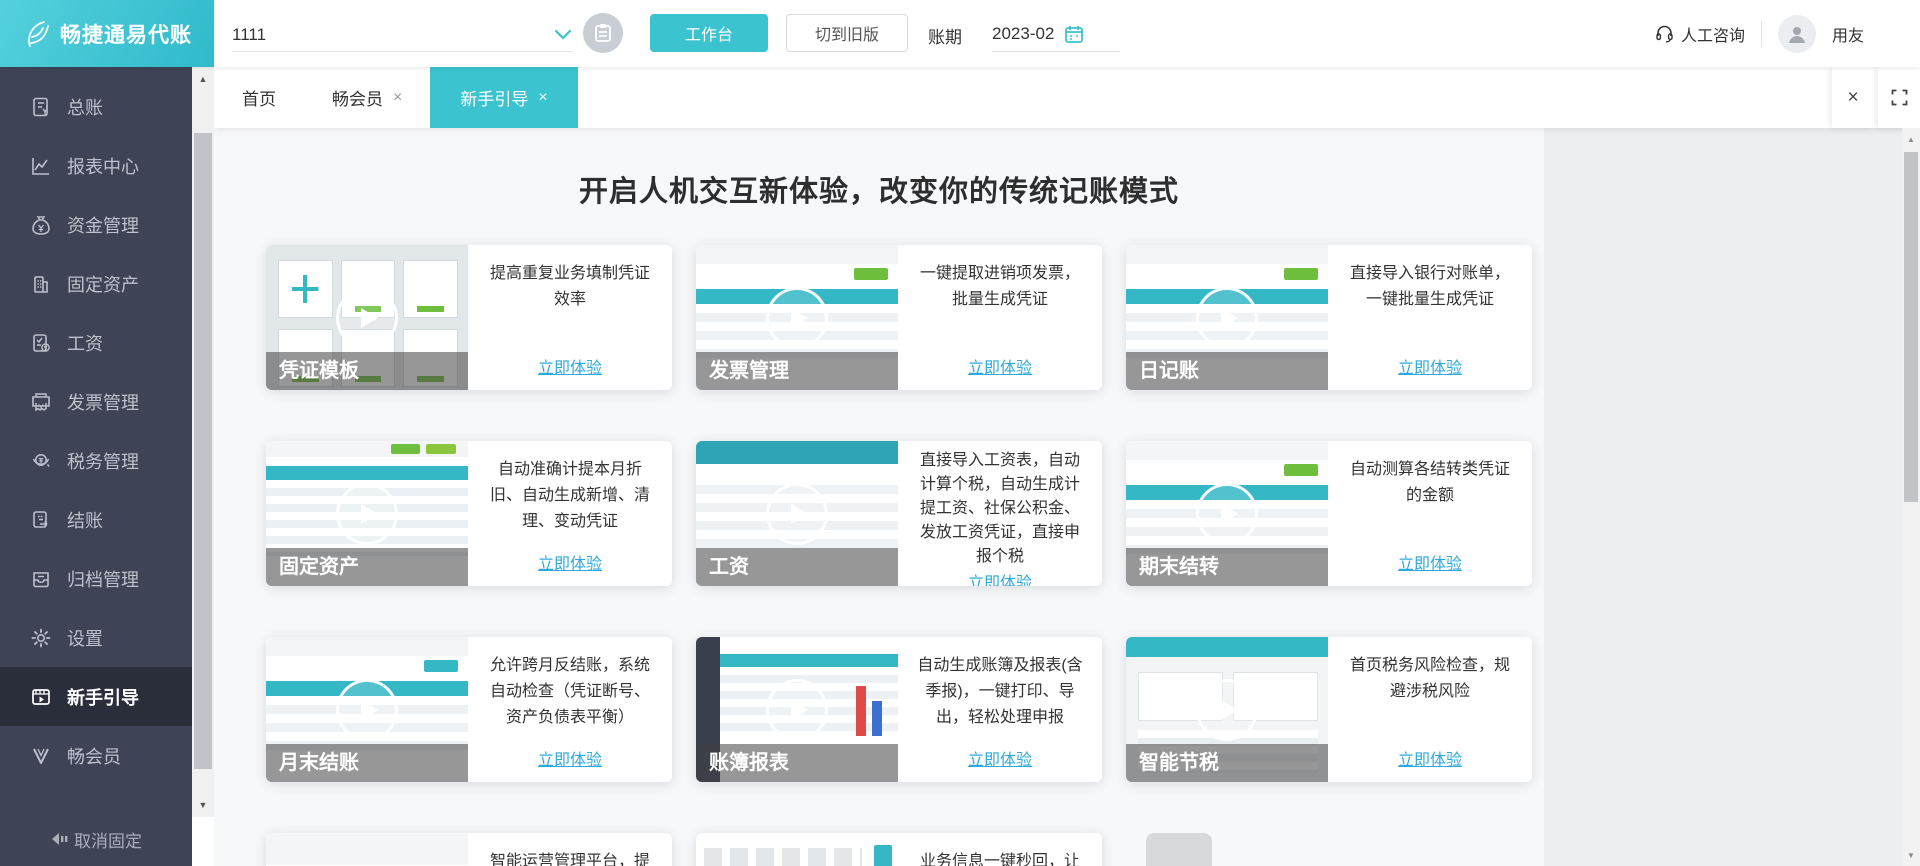 This screenshot has width=1920, height=866. Describe the element at coordinates (570, 849) in the screenshot. I see `card-panel: 智能运营管理平台，提升` at that location.